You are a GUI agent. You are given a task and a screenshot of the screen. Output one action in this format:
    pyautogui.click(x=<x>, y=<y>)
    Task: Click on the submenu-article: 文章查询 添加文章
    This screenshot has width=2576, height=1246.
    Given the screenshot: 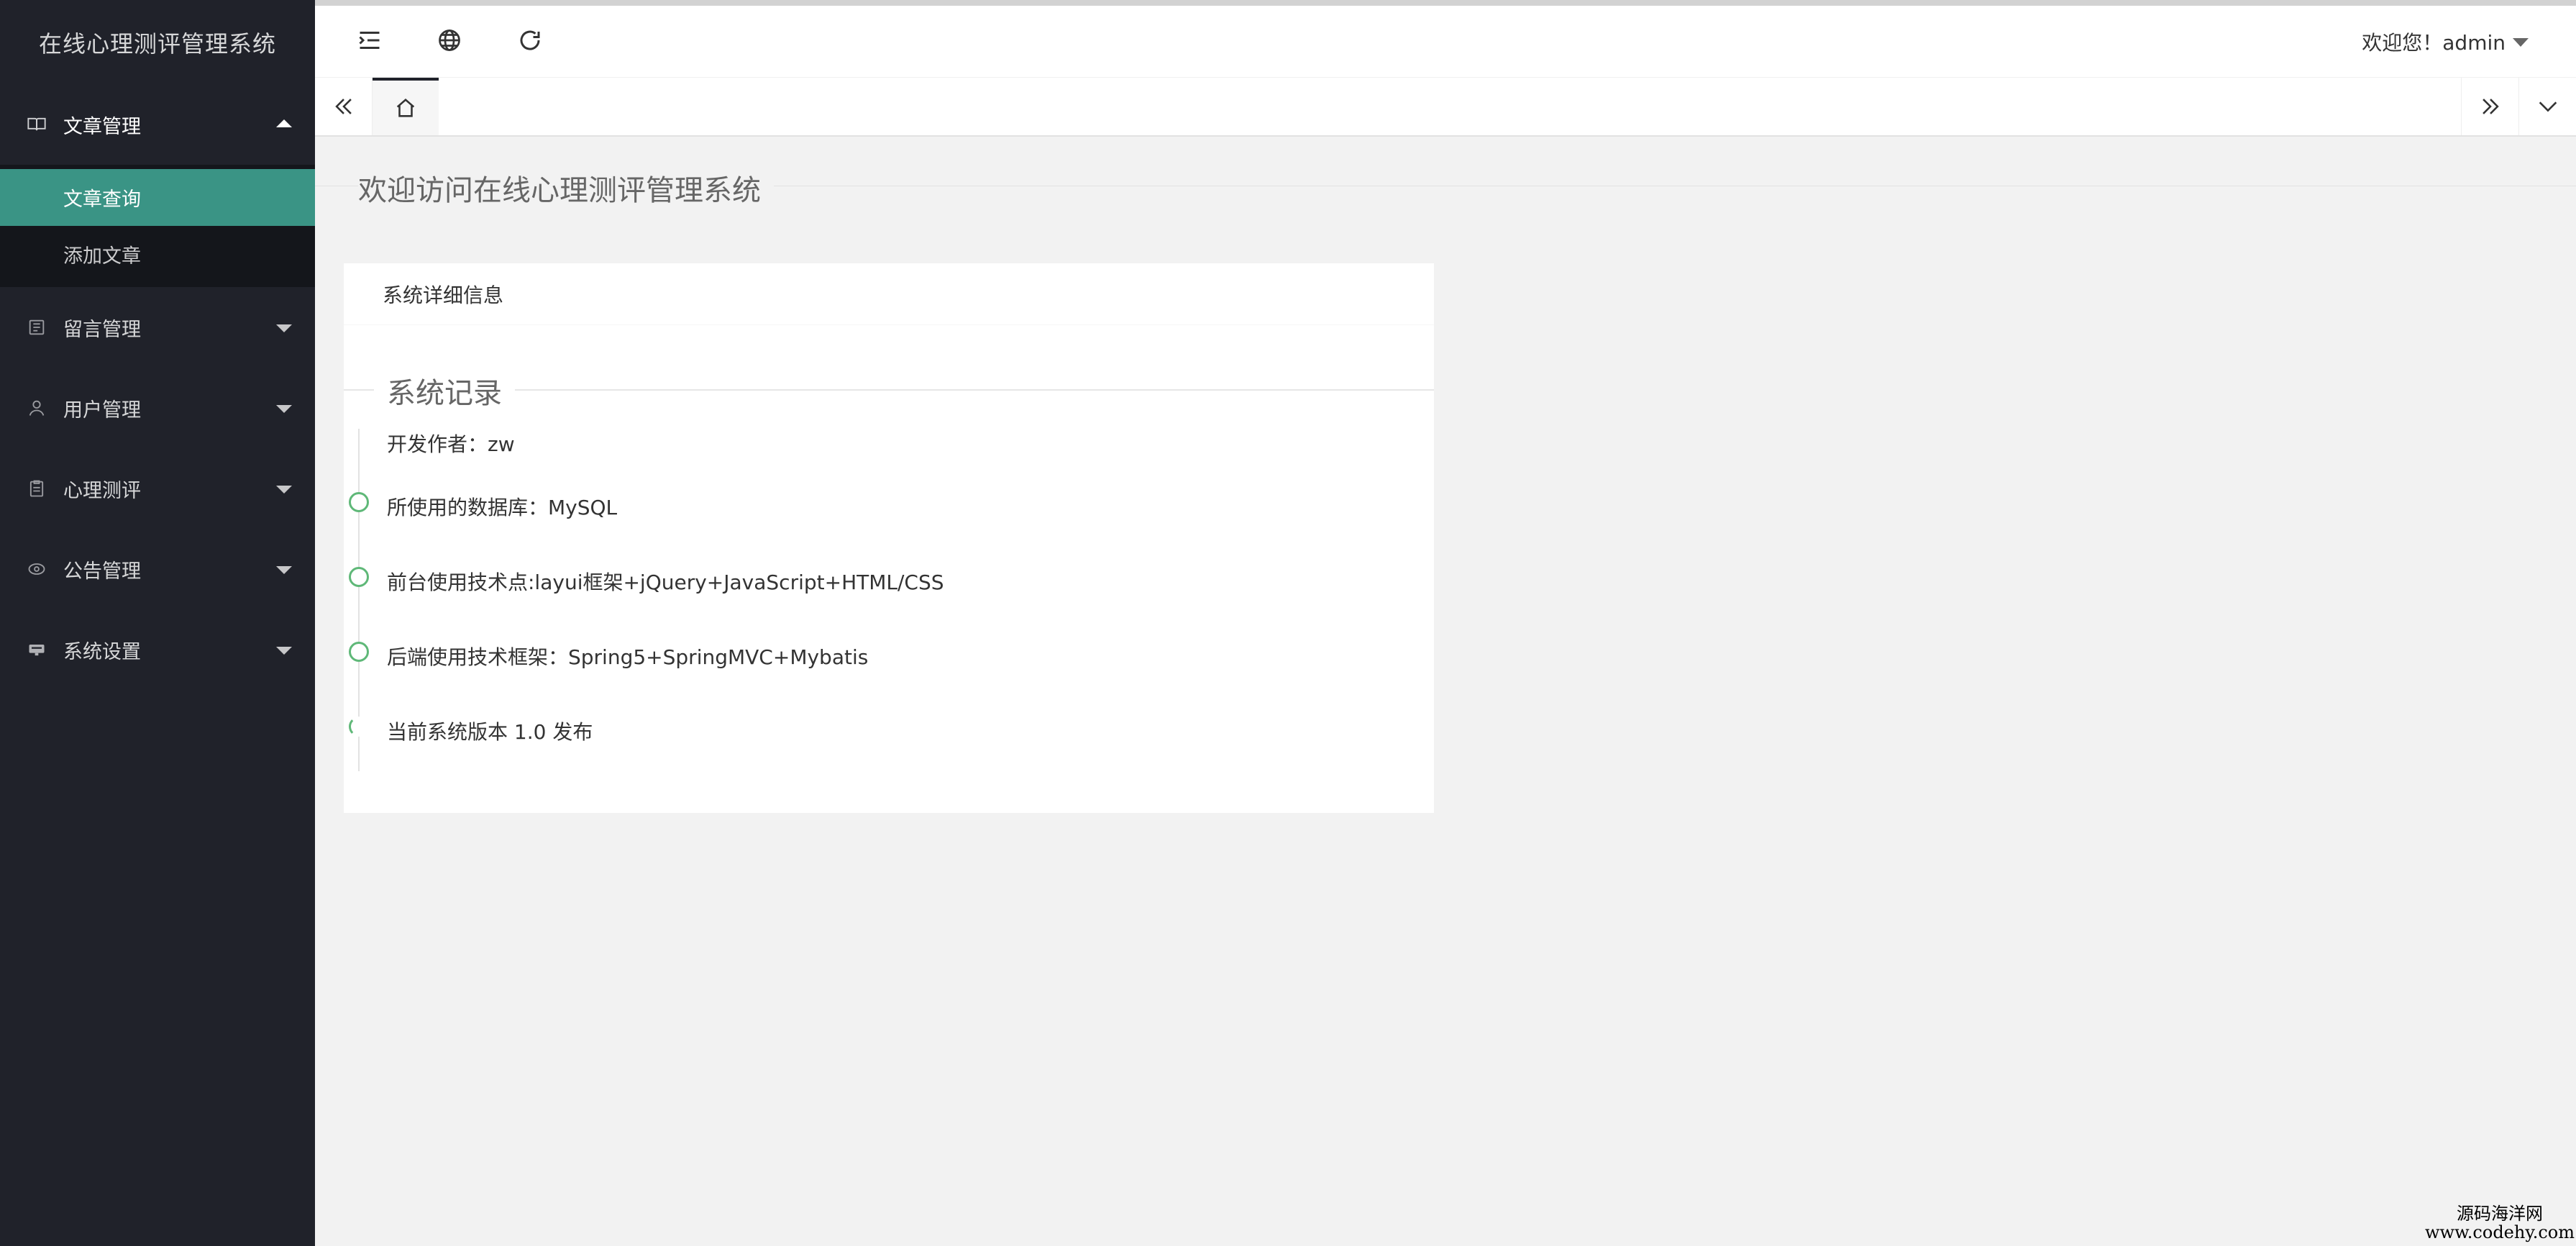 What is the action you would take?
    pyautogui.click(x=157, y=226)
    